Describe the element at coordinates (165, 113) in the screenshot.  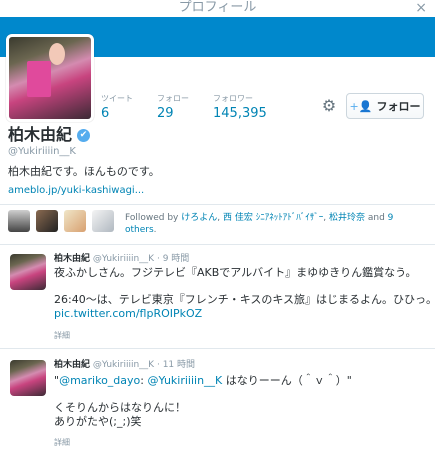
I see `stat-following-value: 29` at that location.